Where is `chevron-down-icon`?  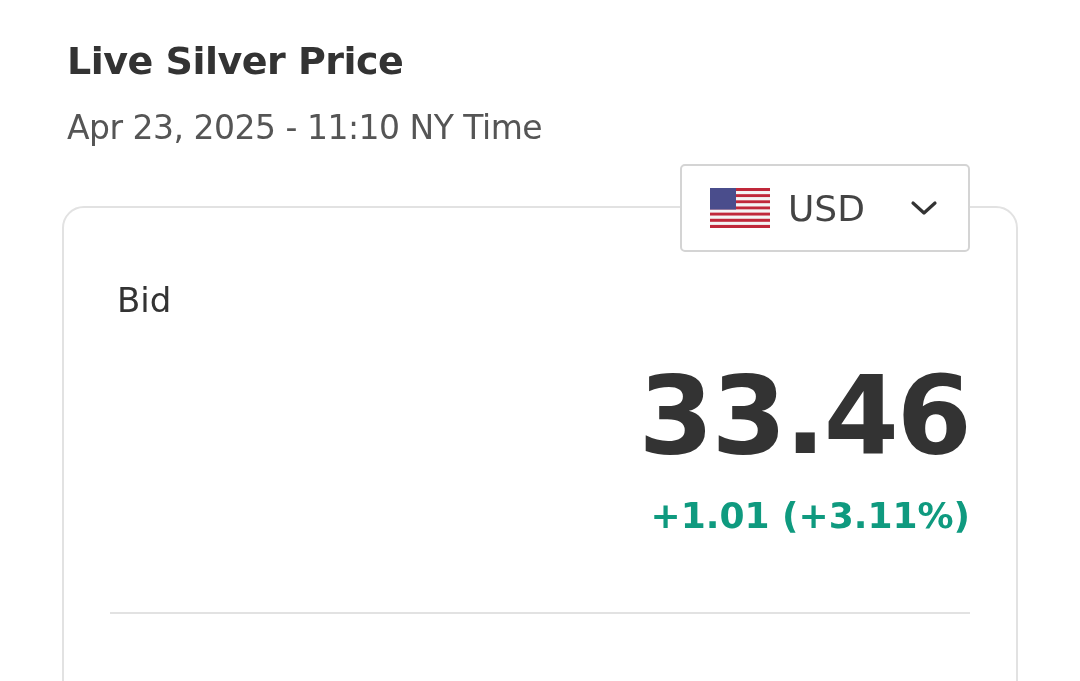
chevron-down-icon is located at coordinates (924, 208).